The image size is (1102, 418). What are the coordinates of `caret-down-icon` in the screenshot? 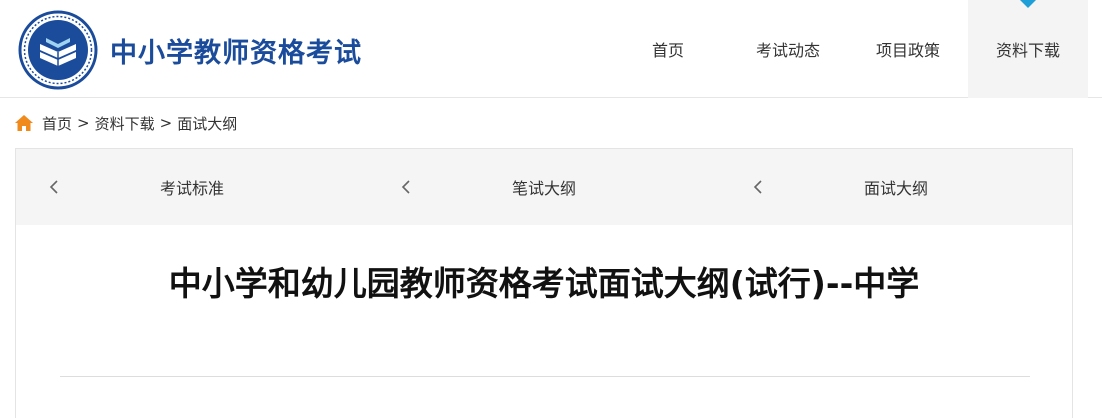 It's located at (1028, 4).